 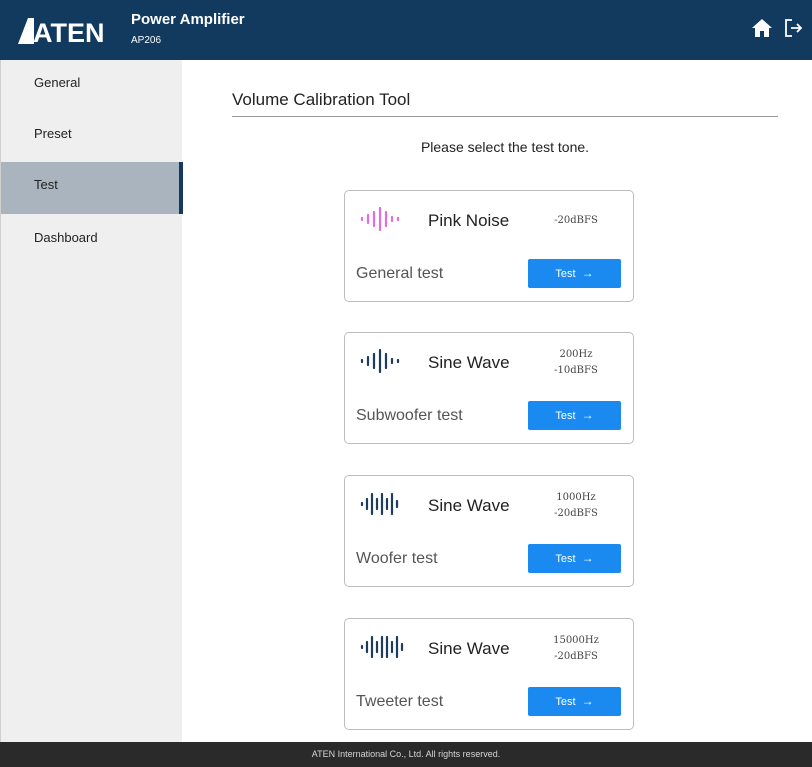 I want to click on sidebar-item-test: Test, so click(x=92, y=188).